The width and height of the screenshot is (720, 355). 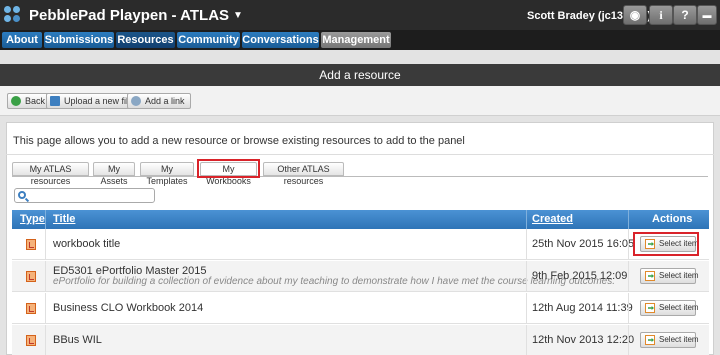 I want to click on nav-management: Management, so click(x=356, y=40).